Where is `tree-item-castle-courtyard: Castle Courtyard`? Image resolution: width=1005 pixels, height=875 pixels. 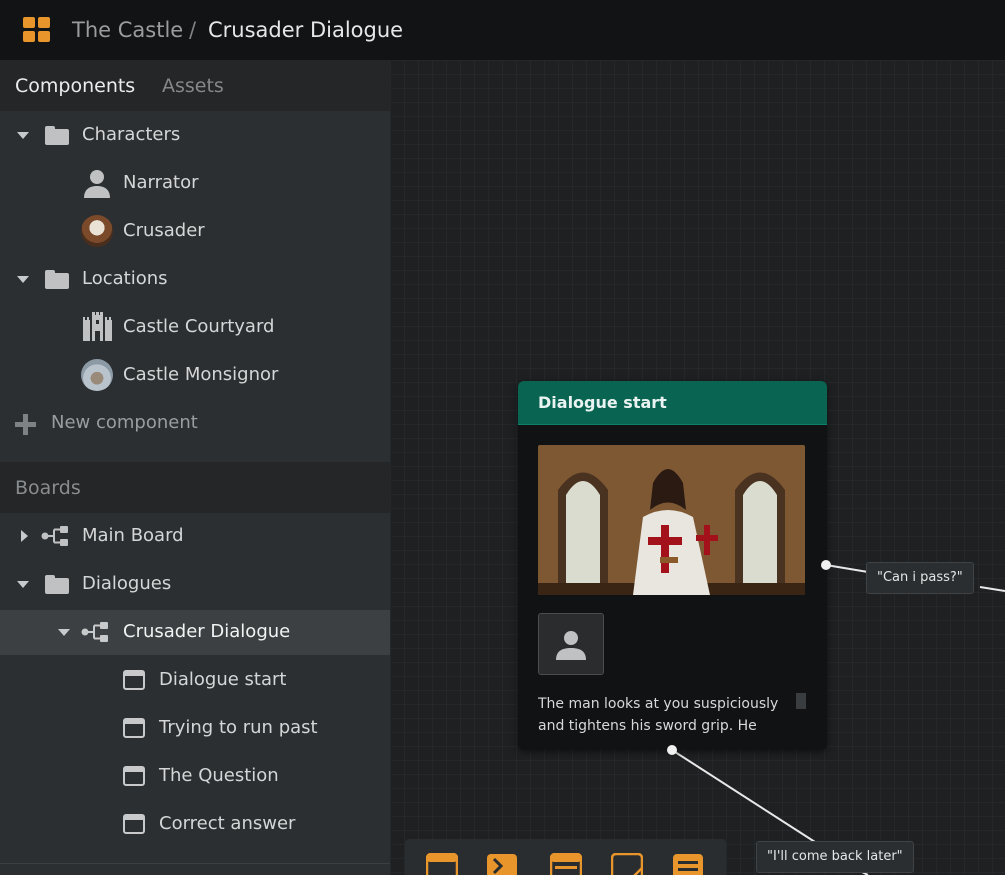
tree-item-castle-courtyard: Castle Courtyard is located at coordinates (195, 327).